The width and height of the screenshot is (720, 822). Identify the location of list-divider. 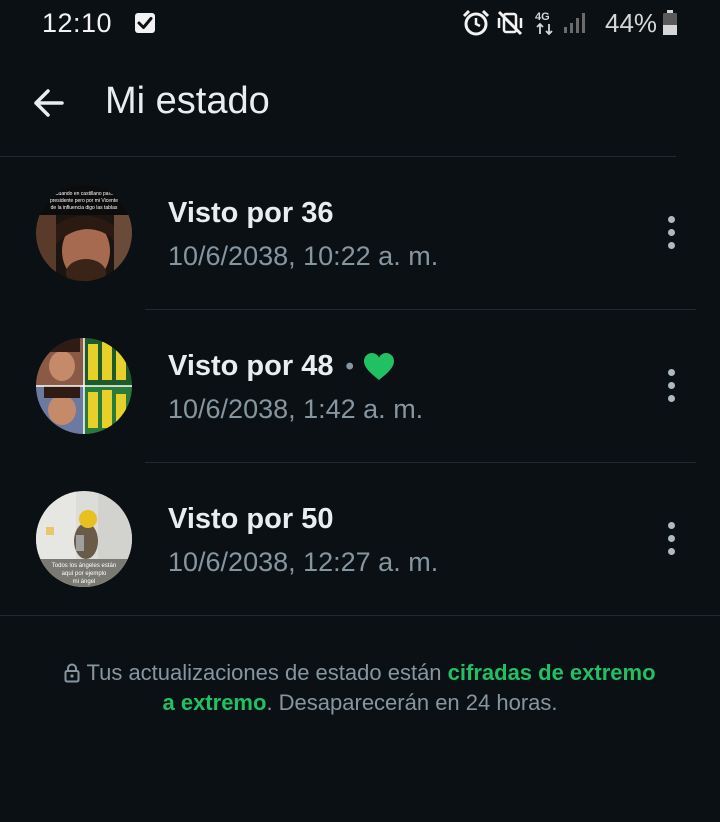
(360, 615).